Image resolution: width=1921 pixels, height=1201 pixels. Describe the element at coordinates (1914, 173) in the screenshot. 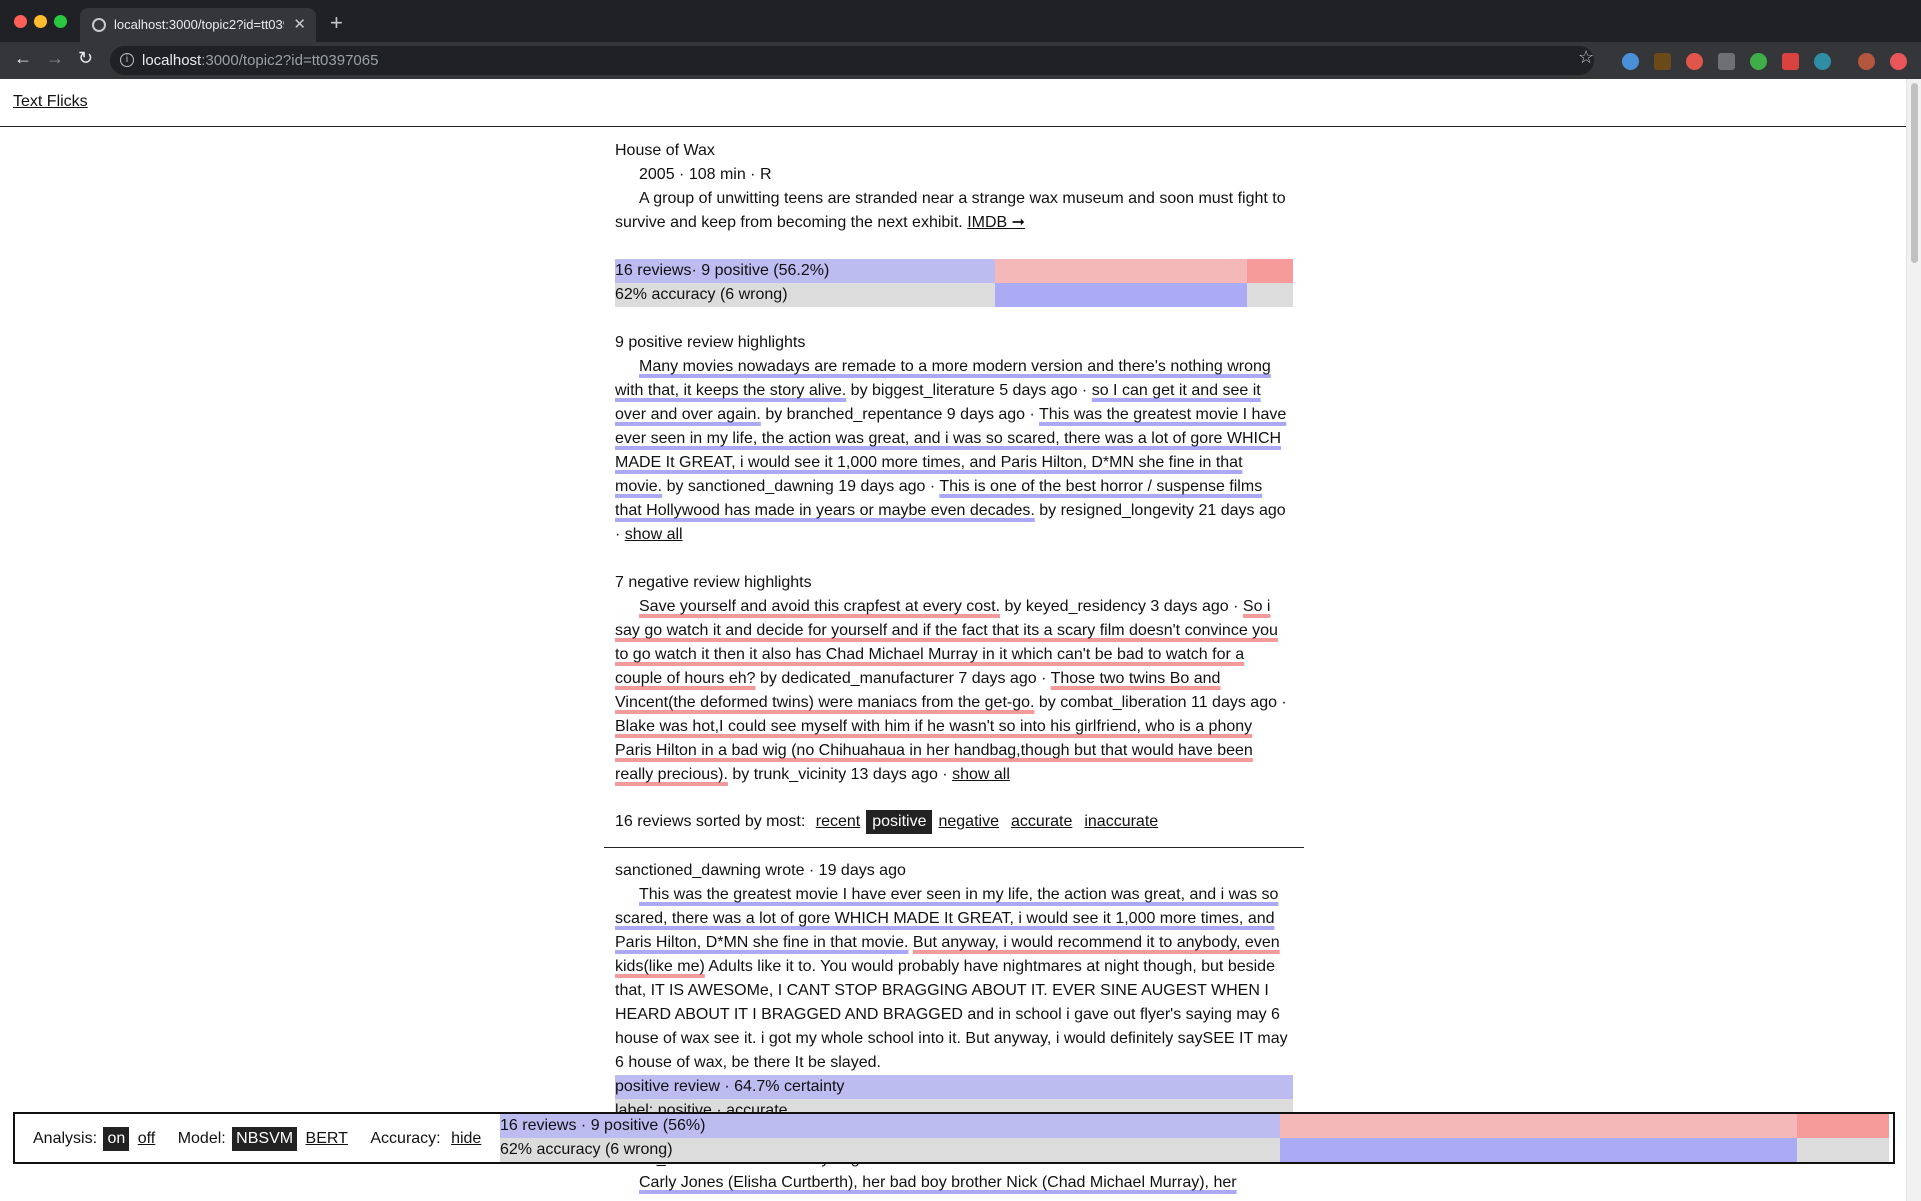

I see `scroll-thumb` at that location.